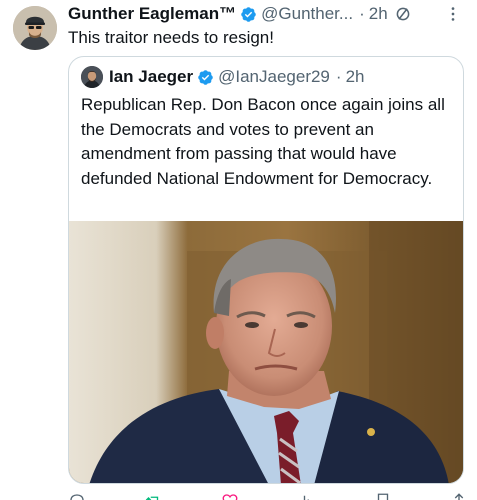 This screenshot has height=500, width=477. I want to click on reply-icon, so click(77, 496).